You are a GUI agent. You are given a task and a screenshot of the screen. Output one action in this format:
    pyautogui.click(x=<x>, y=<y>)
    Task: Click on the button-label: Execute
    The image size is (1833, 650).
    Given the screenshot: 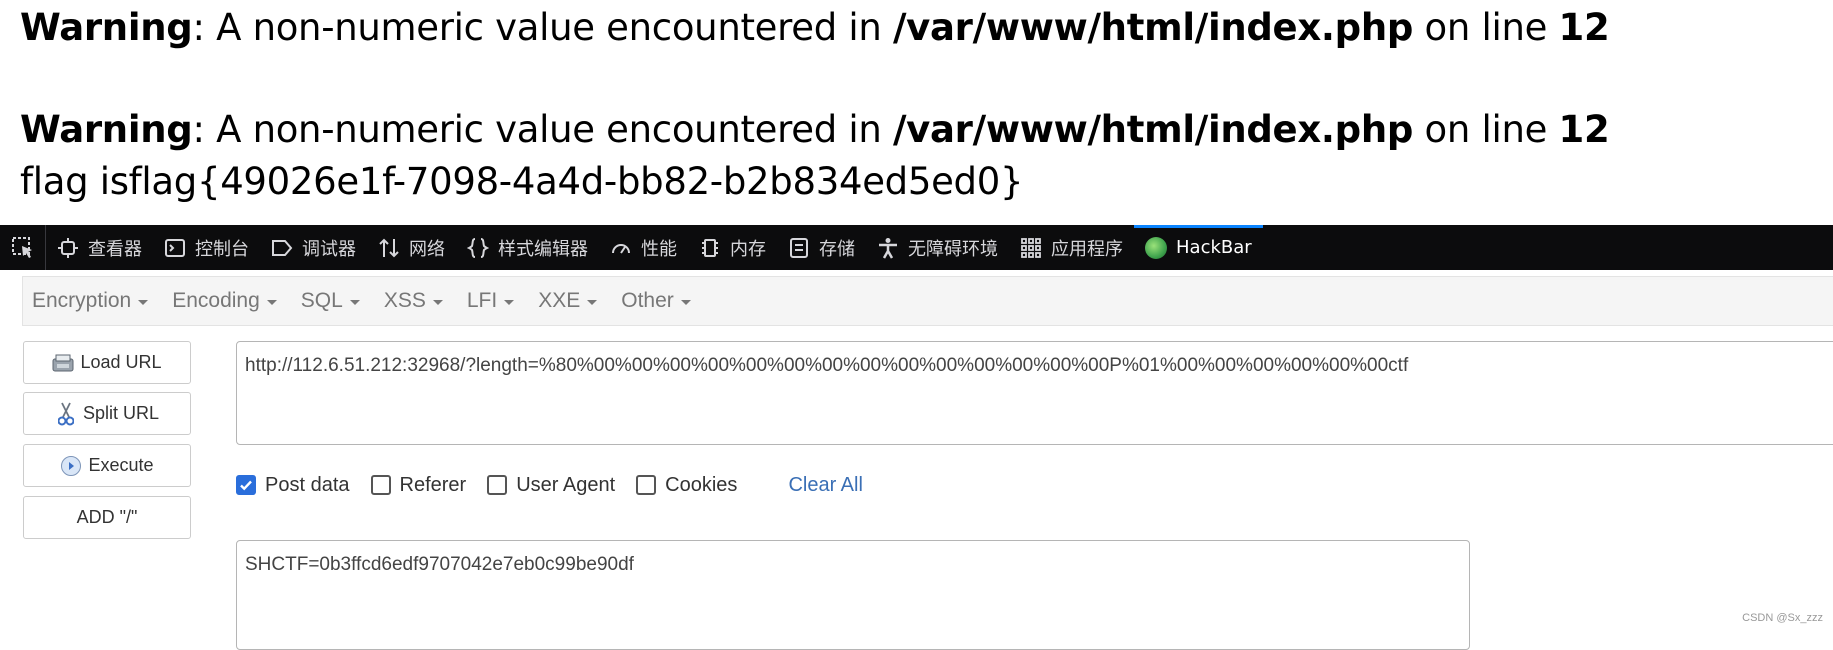 What is the action you would take?
    pyautogui.click(x=121, y=465)
    